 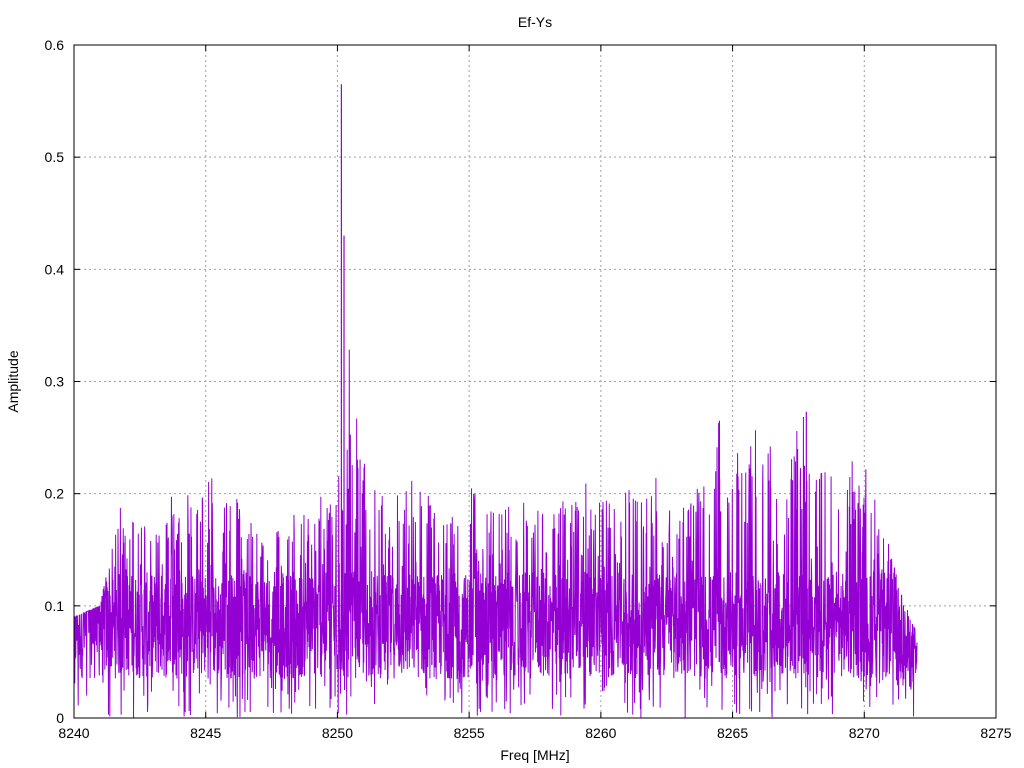 What do you see at coordinates (534, 755) in the screenshot?
I see `x-axis-label: Freq [MHz]` at bounding box center [534, 755].